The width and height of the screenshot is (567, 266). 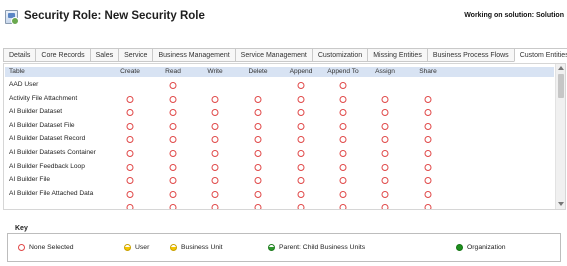 What do you see at coordinates (52, 152) in the screenshot?
I see `row-table-name: AI Builder Datasets Container` at bounding box center [52, 152].